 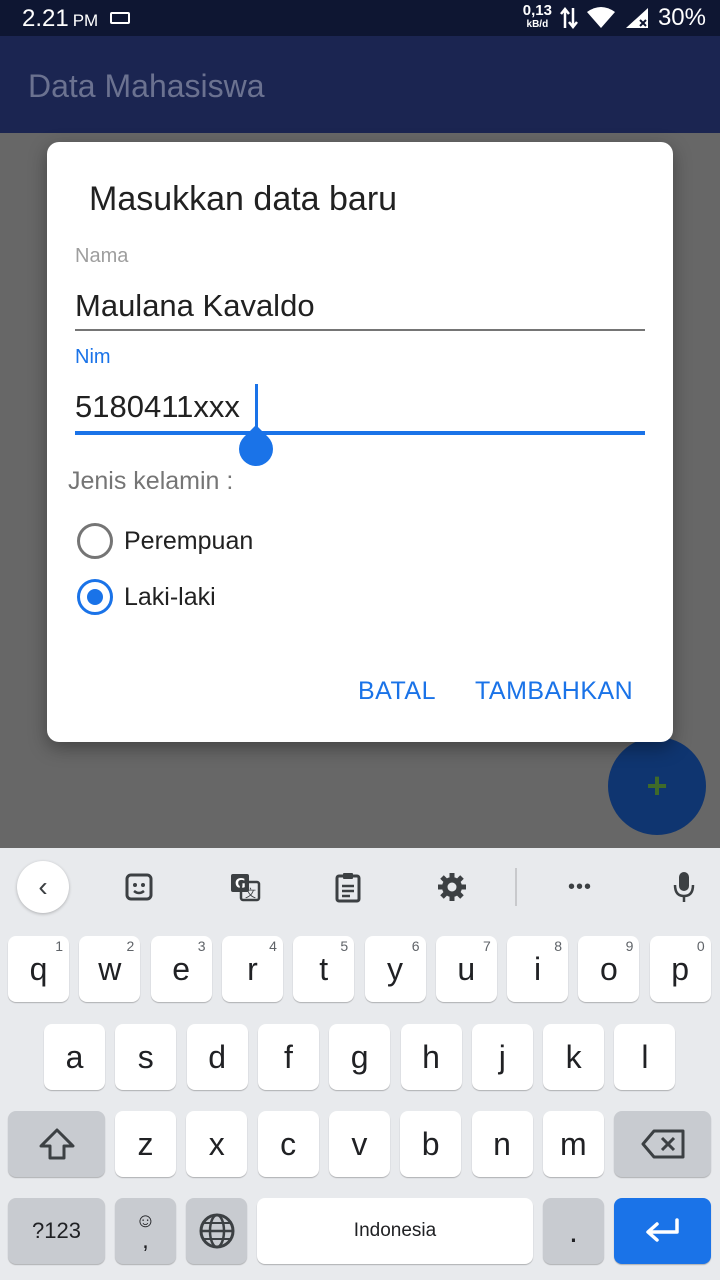 What do you see at coordinates (516, 887) in the screenshot?
I see `toolbar-divider` at bounding box center [516, 887].